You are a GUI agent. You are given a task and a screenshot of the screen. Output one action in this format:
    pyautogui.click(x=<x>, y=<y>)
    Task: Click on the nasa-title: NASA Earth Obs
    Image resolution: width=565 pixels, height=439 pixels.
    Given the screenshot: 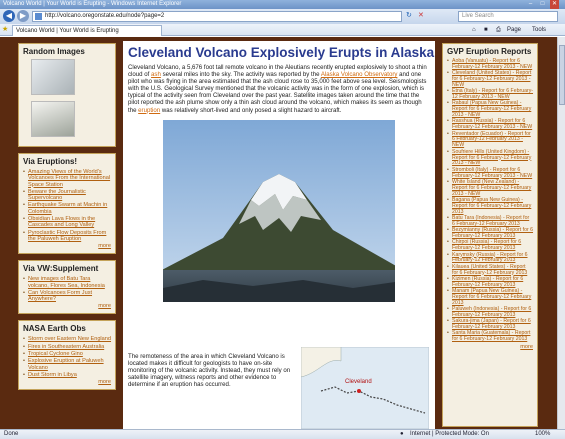 What is the action you would take?
    pyautogui.click(x=54, y=329)
    